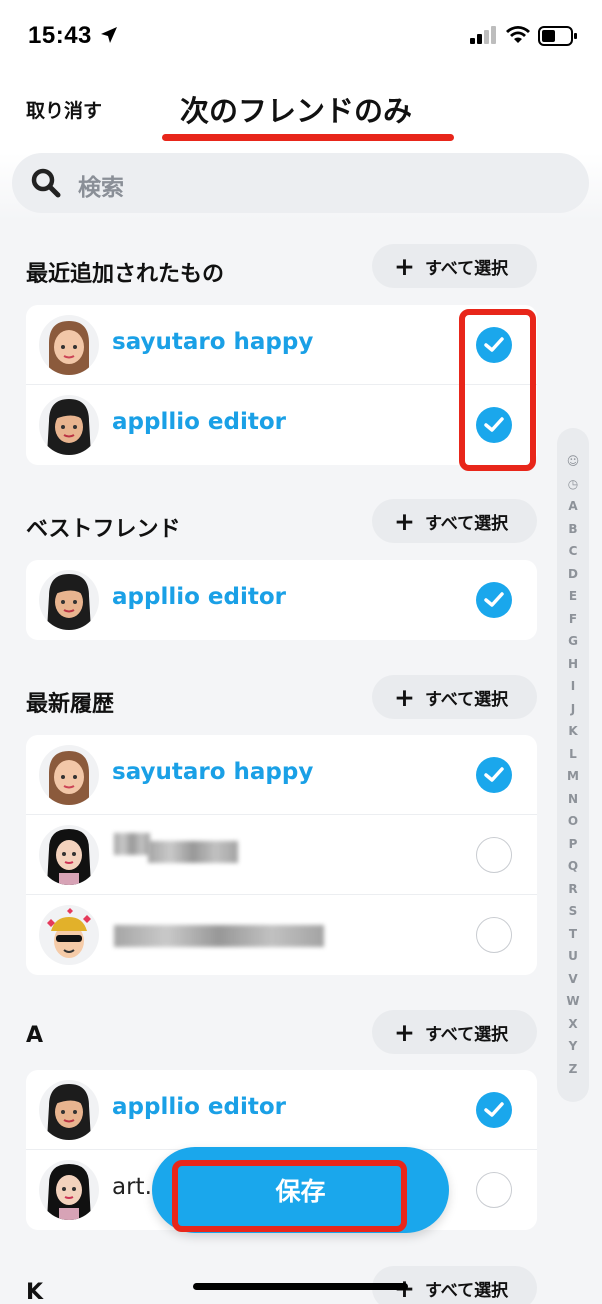 Image resolution: width=602 pixels, height=1304 pixels. Describe the element at coordinates (573, 776) in the screenshot. I see `alphabet-index-letter: M` at that location.